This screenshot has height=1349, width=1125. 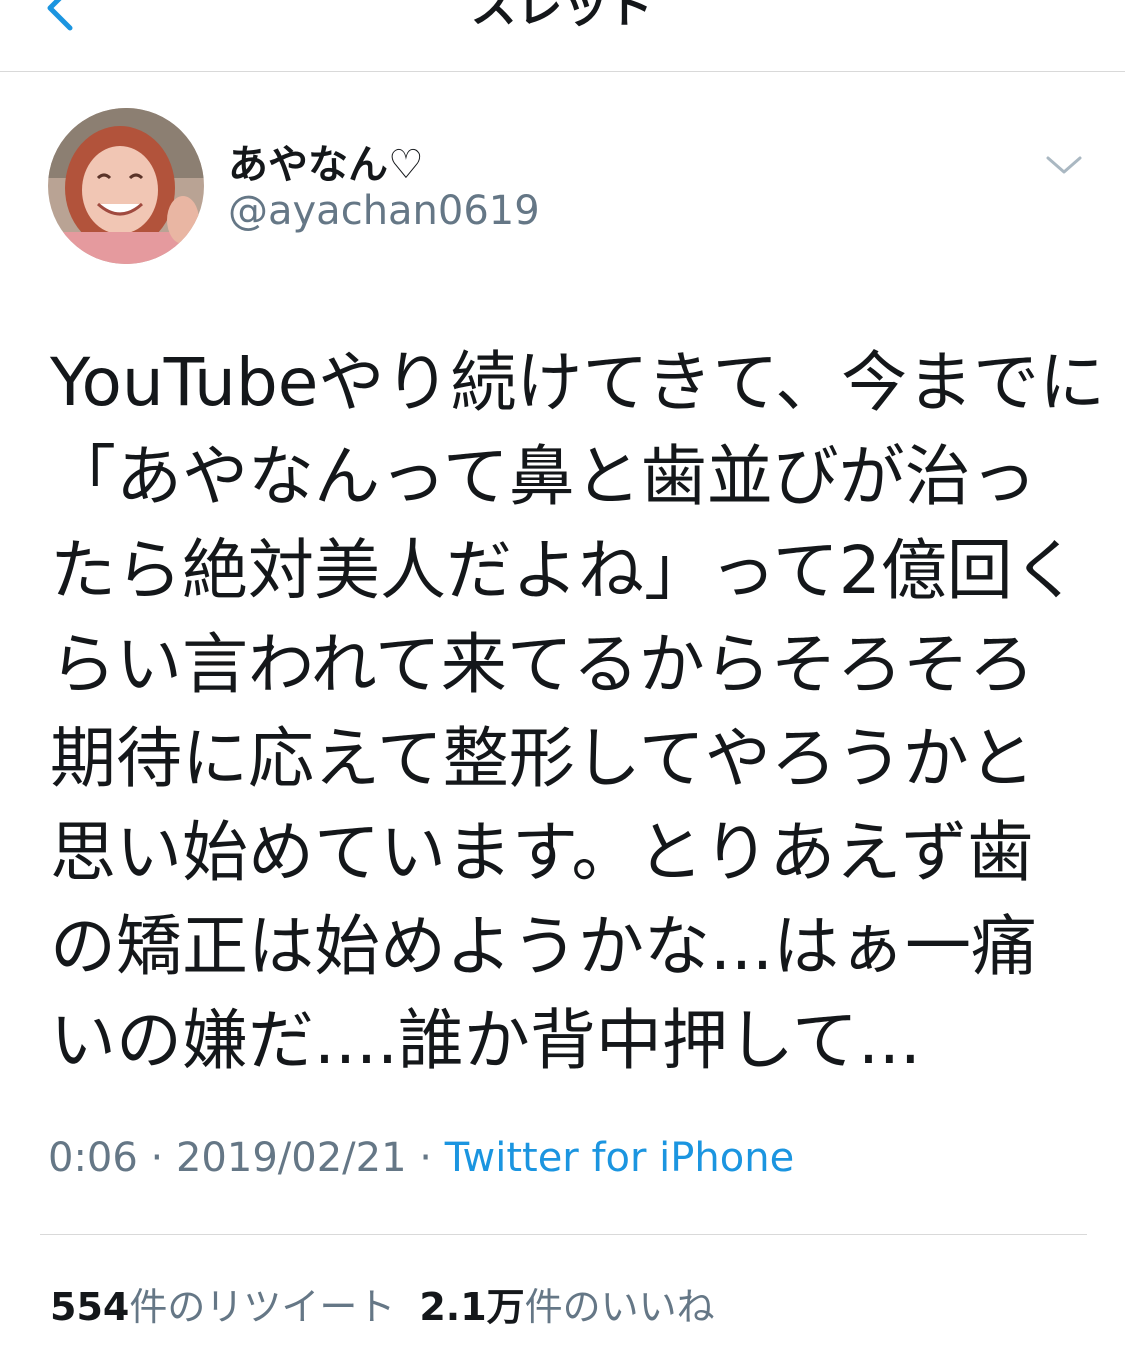 I want to click on tweet-line: 期待に応えて整形してやろうかと, so click(x=542, y=758).